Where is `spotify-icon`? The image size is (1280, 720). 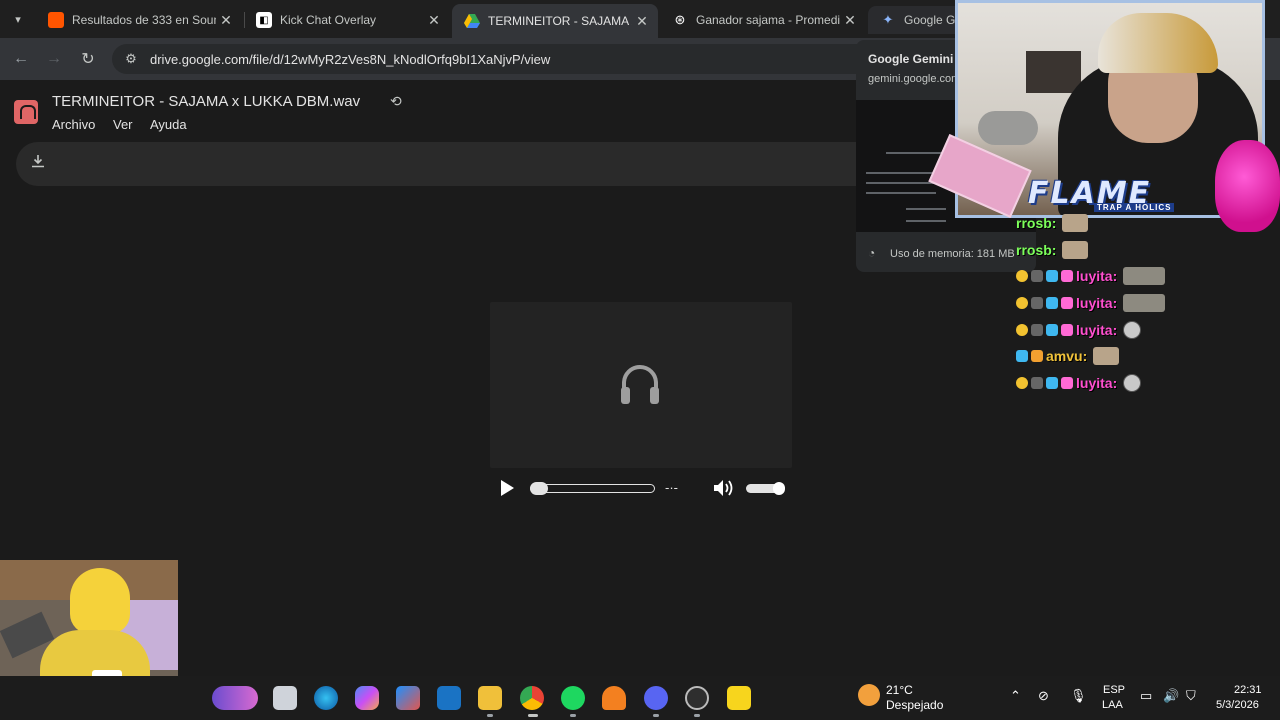 spotify-icon is located at coordinates (573, 698).